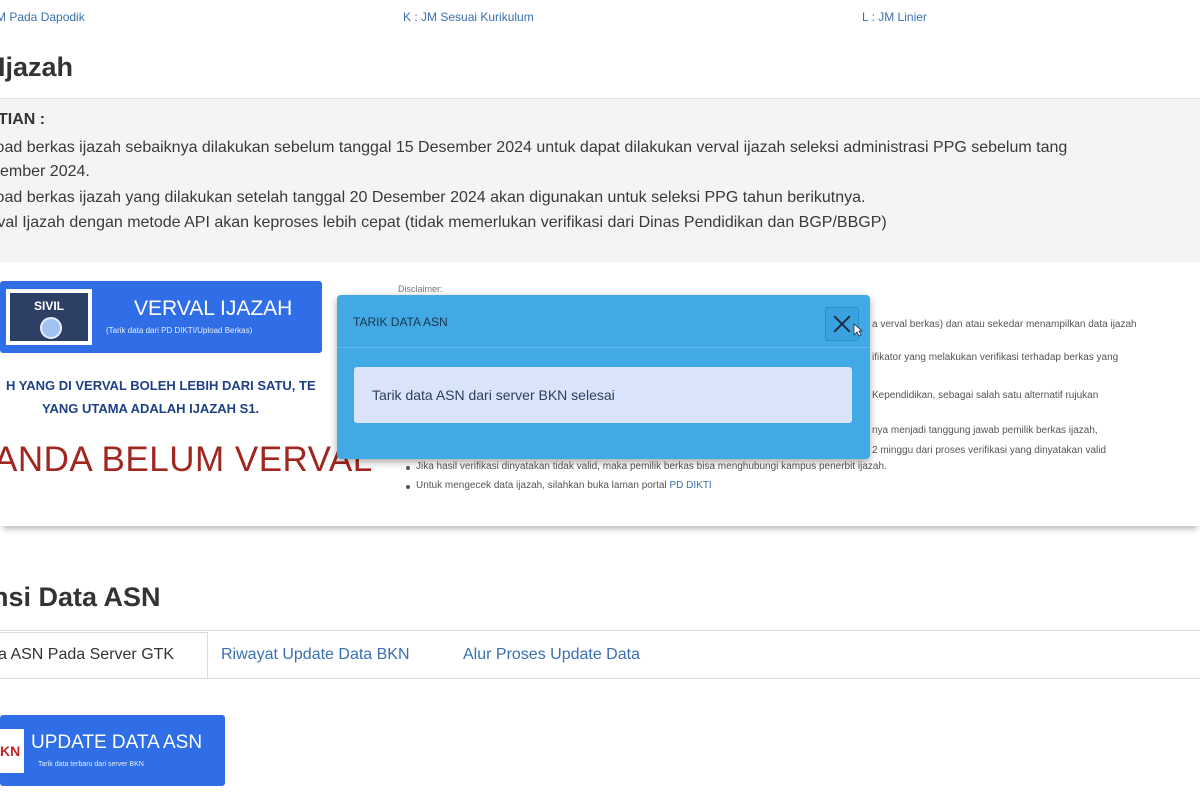  What do you see at coordinates (23, 119) in the screenshot?
I see `notice-heading: TIAN :` at bounding box center [23, 119].